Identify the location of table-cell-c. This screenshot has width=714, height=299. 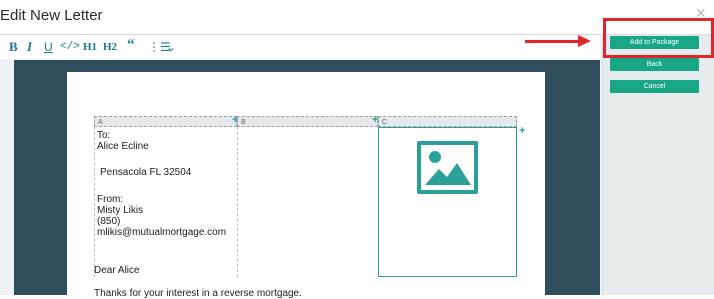
(447, 202).